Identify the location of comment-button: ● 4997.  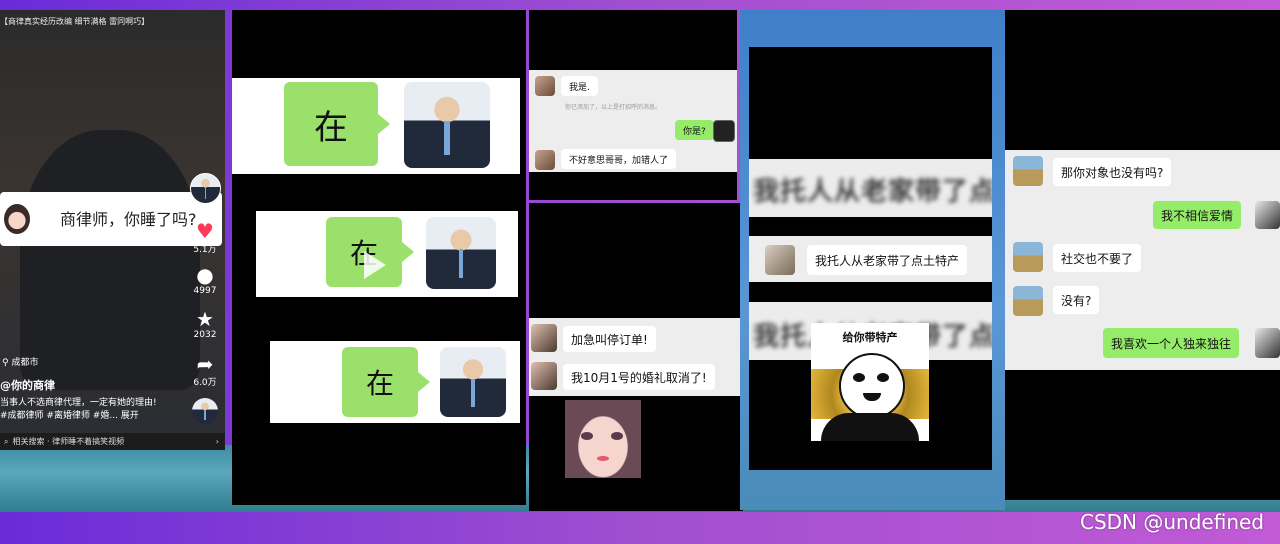
(205, 280).